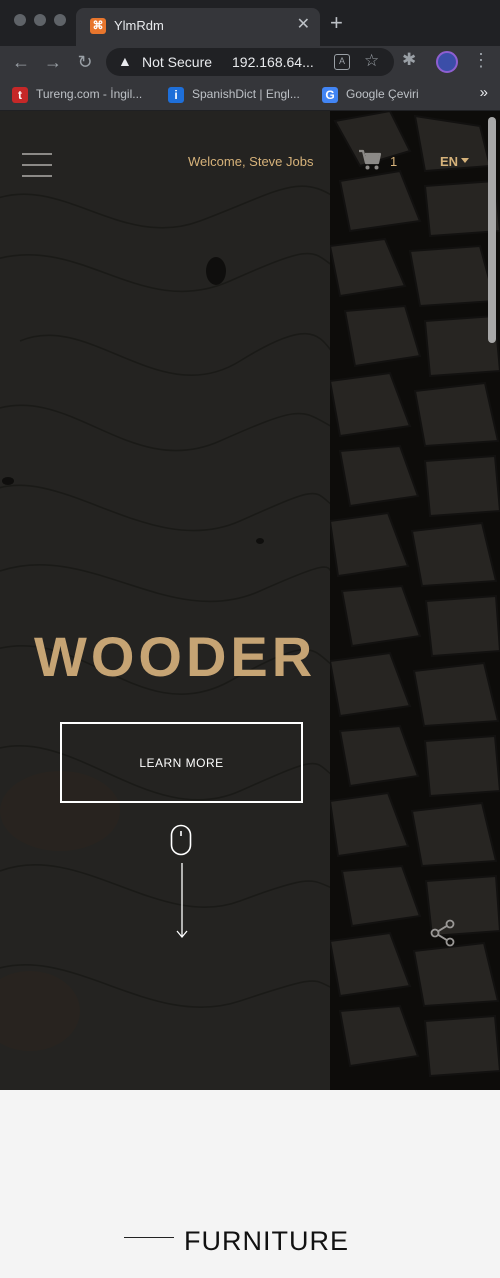  What do you see at coordinates (53, 62) in the screenshot?
I see `forward-arrow-icon: →` at bounding box center [53, 62].